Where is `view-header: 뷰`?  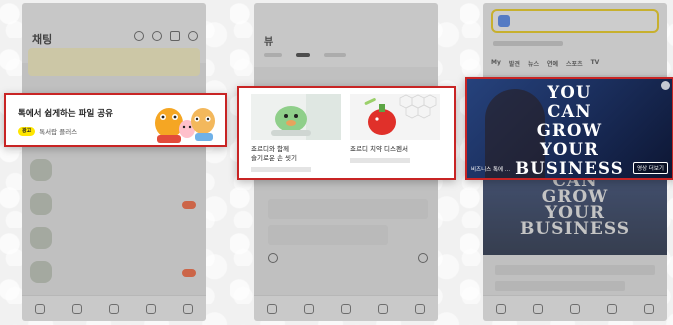 view-header: 뷰 is located at coordinates (346, 35).